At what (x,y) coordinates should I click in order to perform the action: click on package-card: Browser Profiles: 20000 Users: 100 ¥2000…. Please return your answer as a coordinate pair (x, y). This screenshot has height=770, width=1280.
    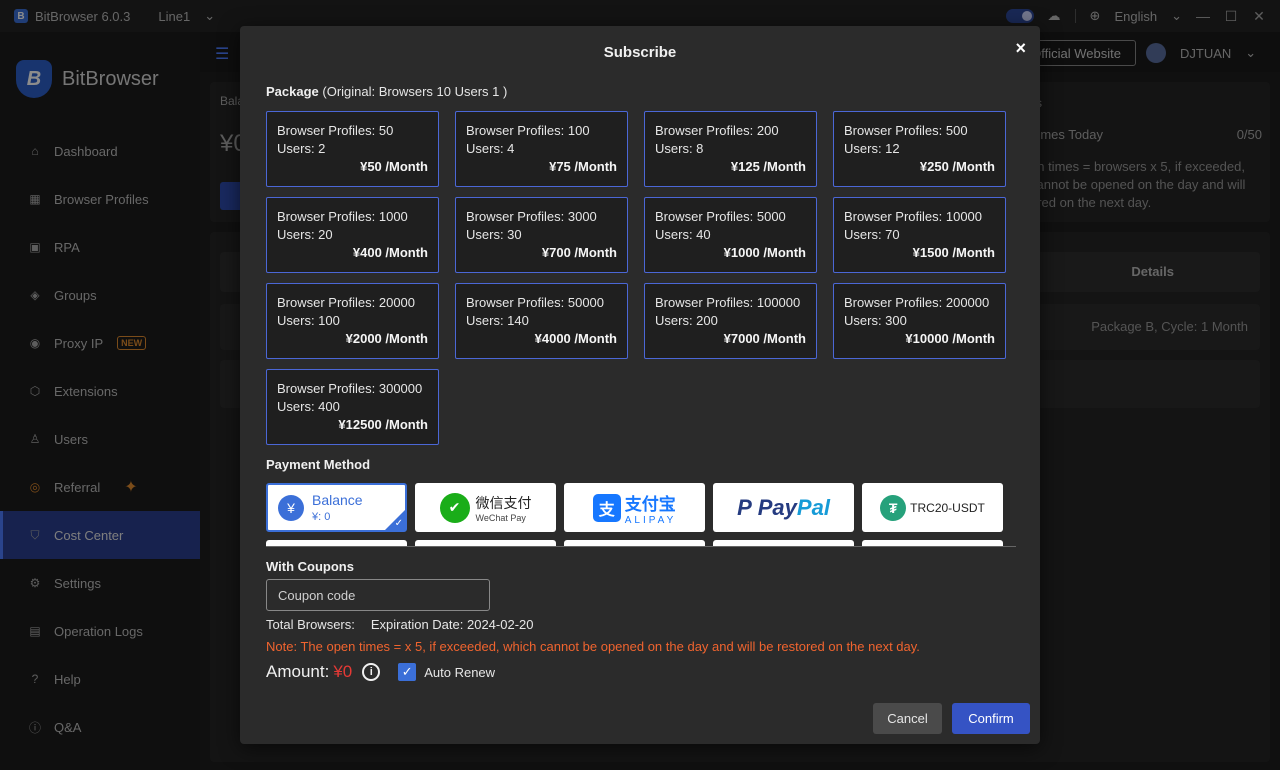
    Looking at the image, I should click on (352, 321).